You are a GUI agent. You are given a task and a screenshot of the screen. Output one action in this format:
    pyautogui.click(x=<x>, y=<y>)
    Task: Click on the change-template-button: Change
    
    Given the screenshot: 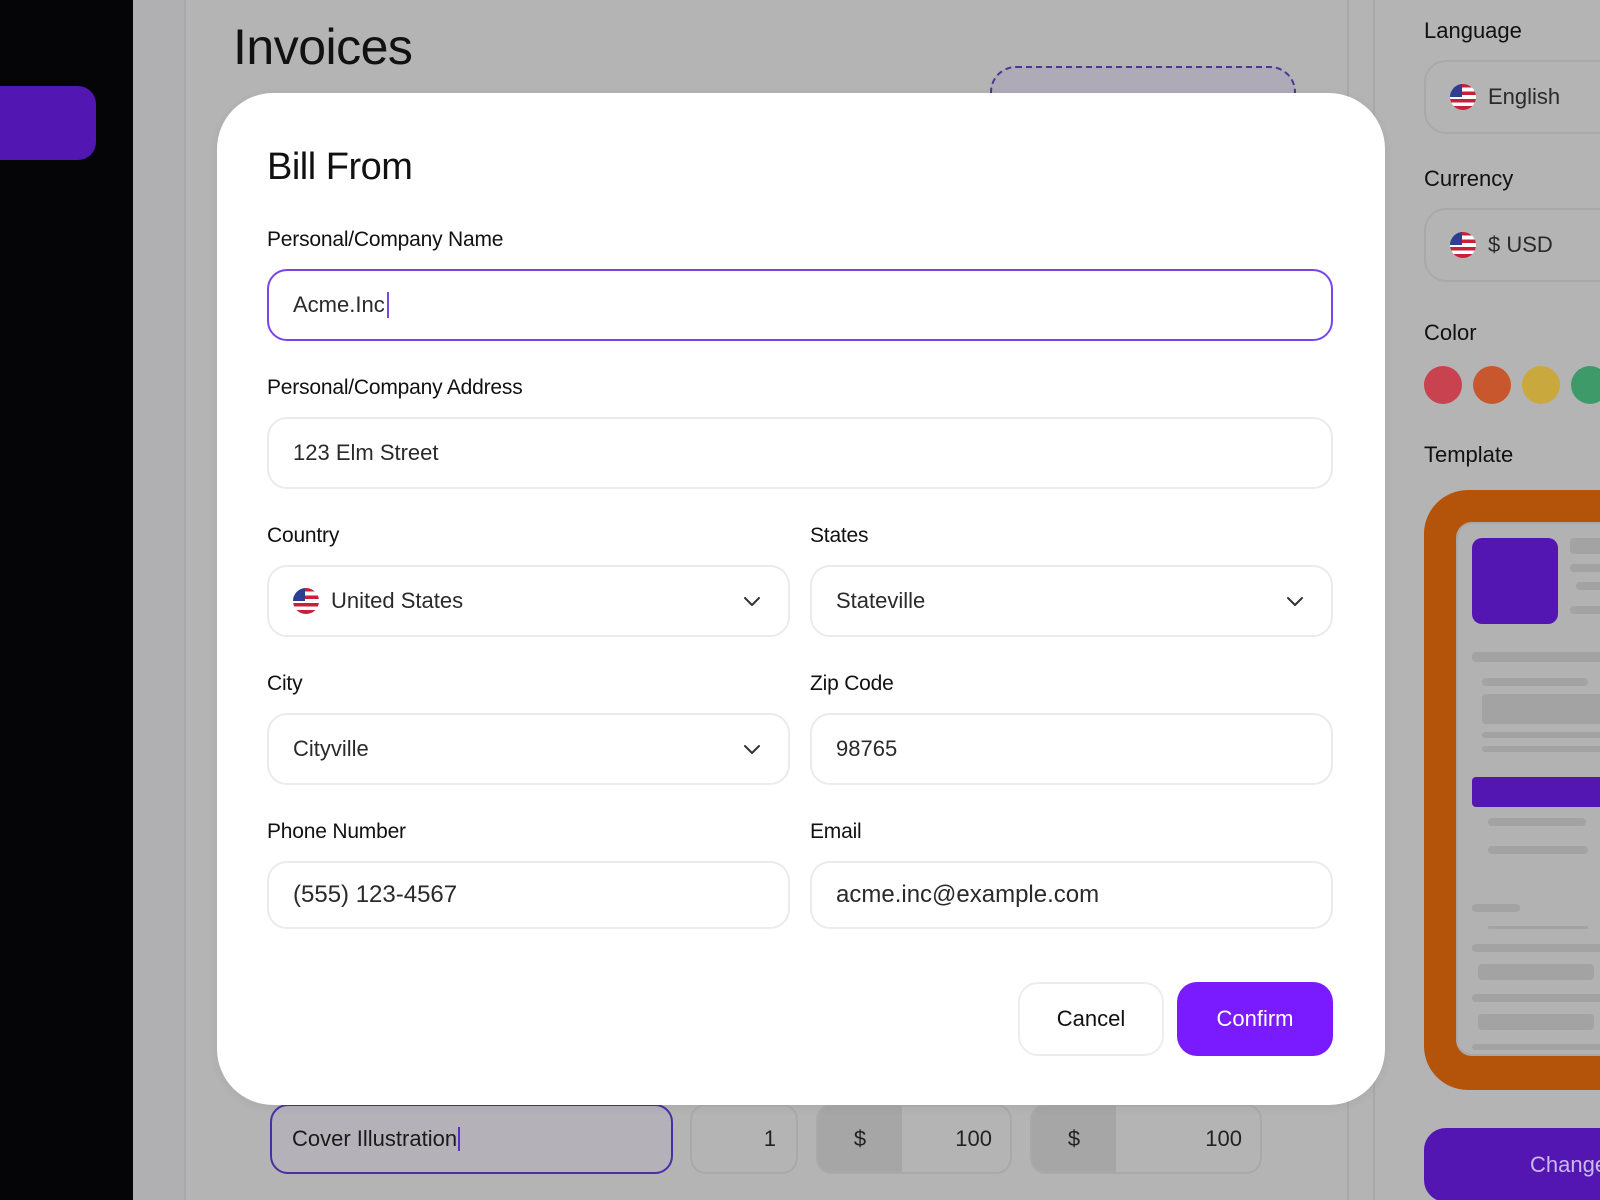 What is the action you would take?
    pyautogui.click(x=1512, y=1164)
    